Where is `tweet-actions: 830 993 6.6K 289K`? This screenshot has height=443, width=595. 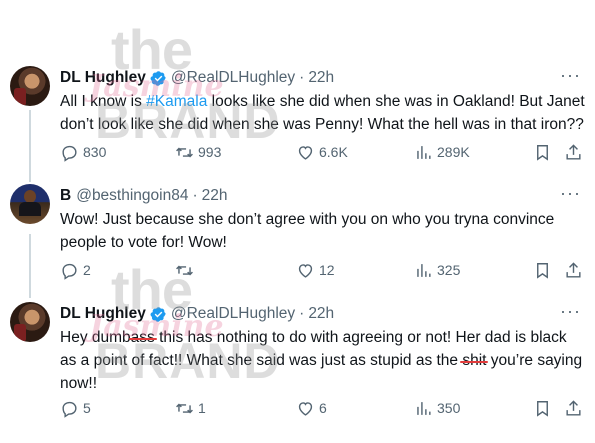
tweet-actions: 830 993 6.6K 289K is located at coordinates (322, 152).